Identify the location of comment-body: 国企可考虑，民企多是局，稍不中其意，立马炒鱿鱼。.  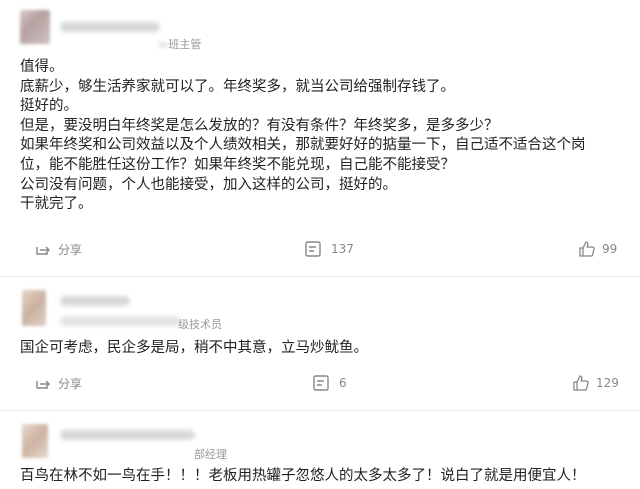
(322, 349).